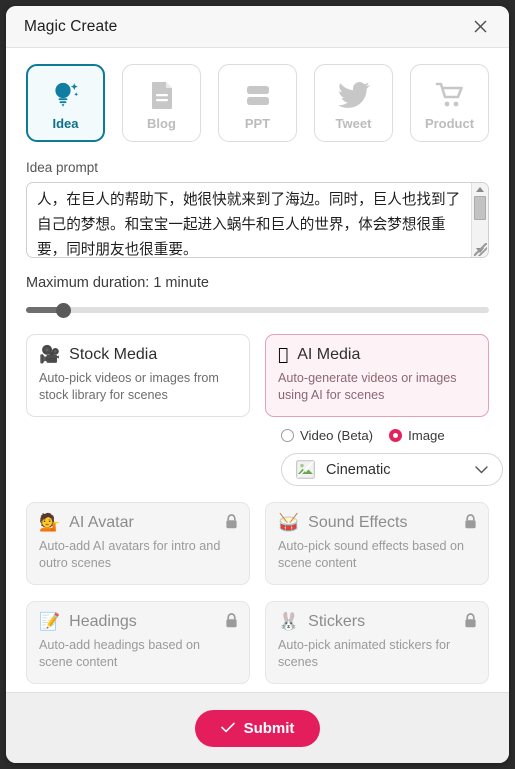 This screenshot has width=515, height=769. I want to click on drum-icon: 🥁, so click(289, 522).